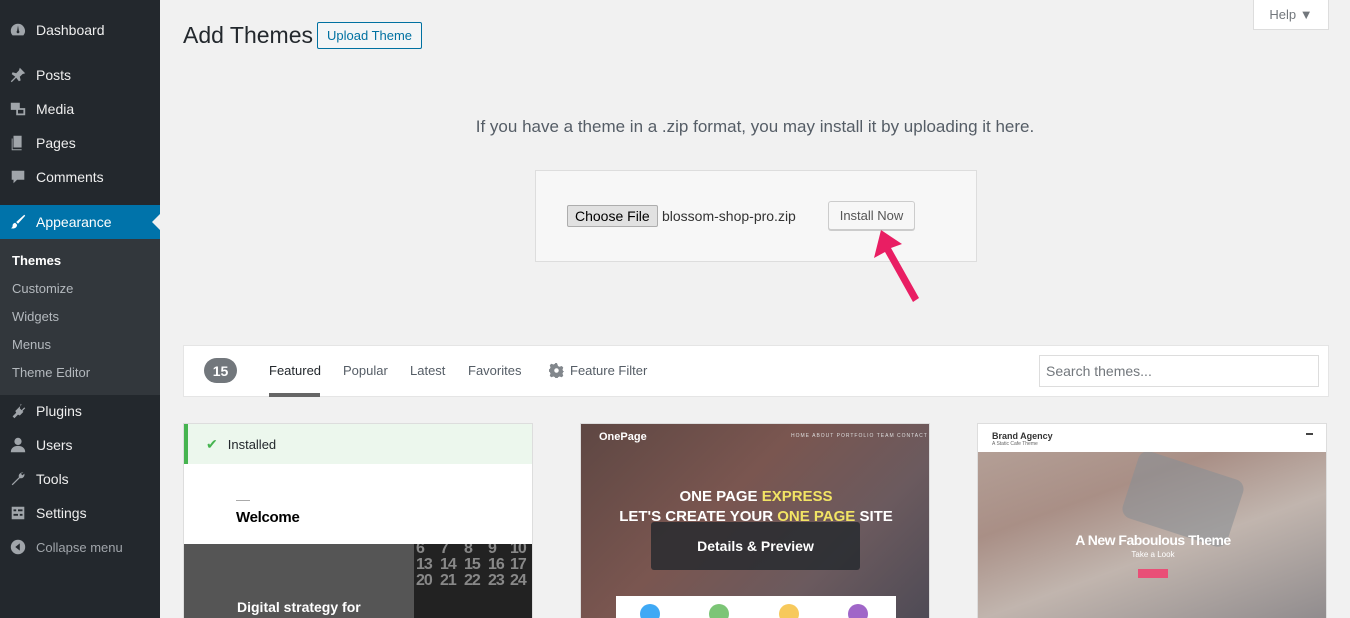  What do you see at coordinates (365, 370) in the screenshot?
I see `tab-popular: Popular` at bounding box center [365, 370].